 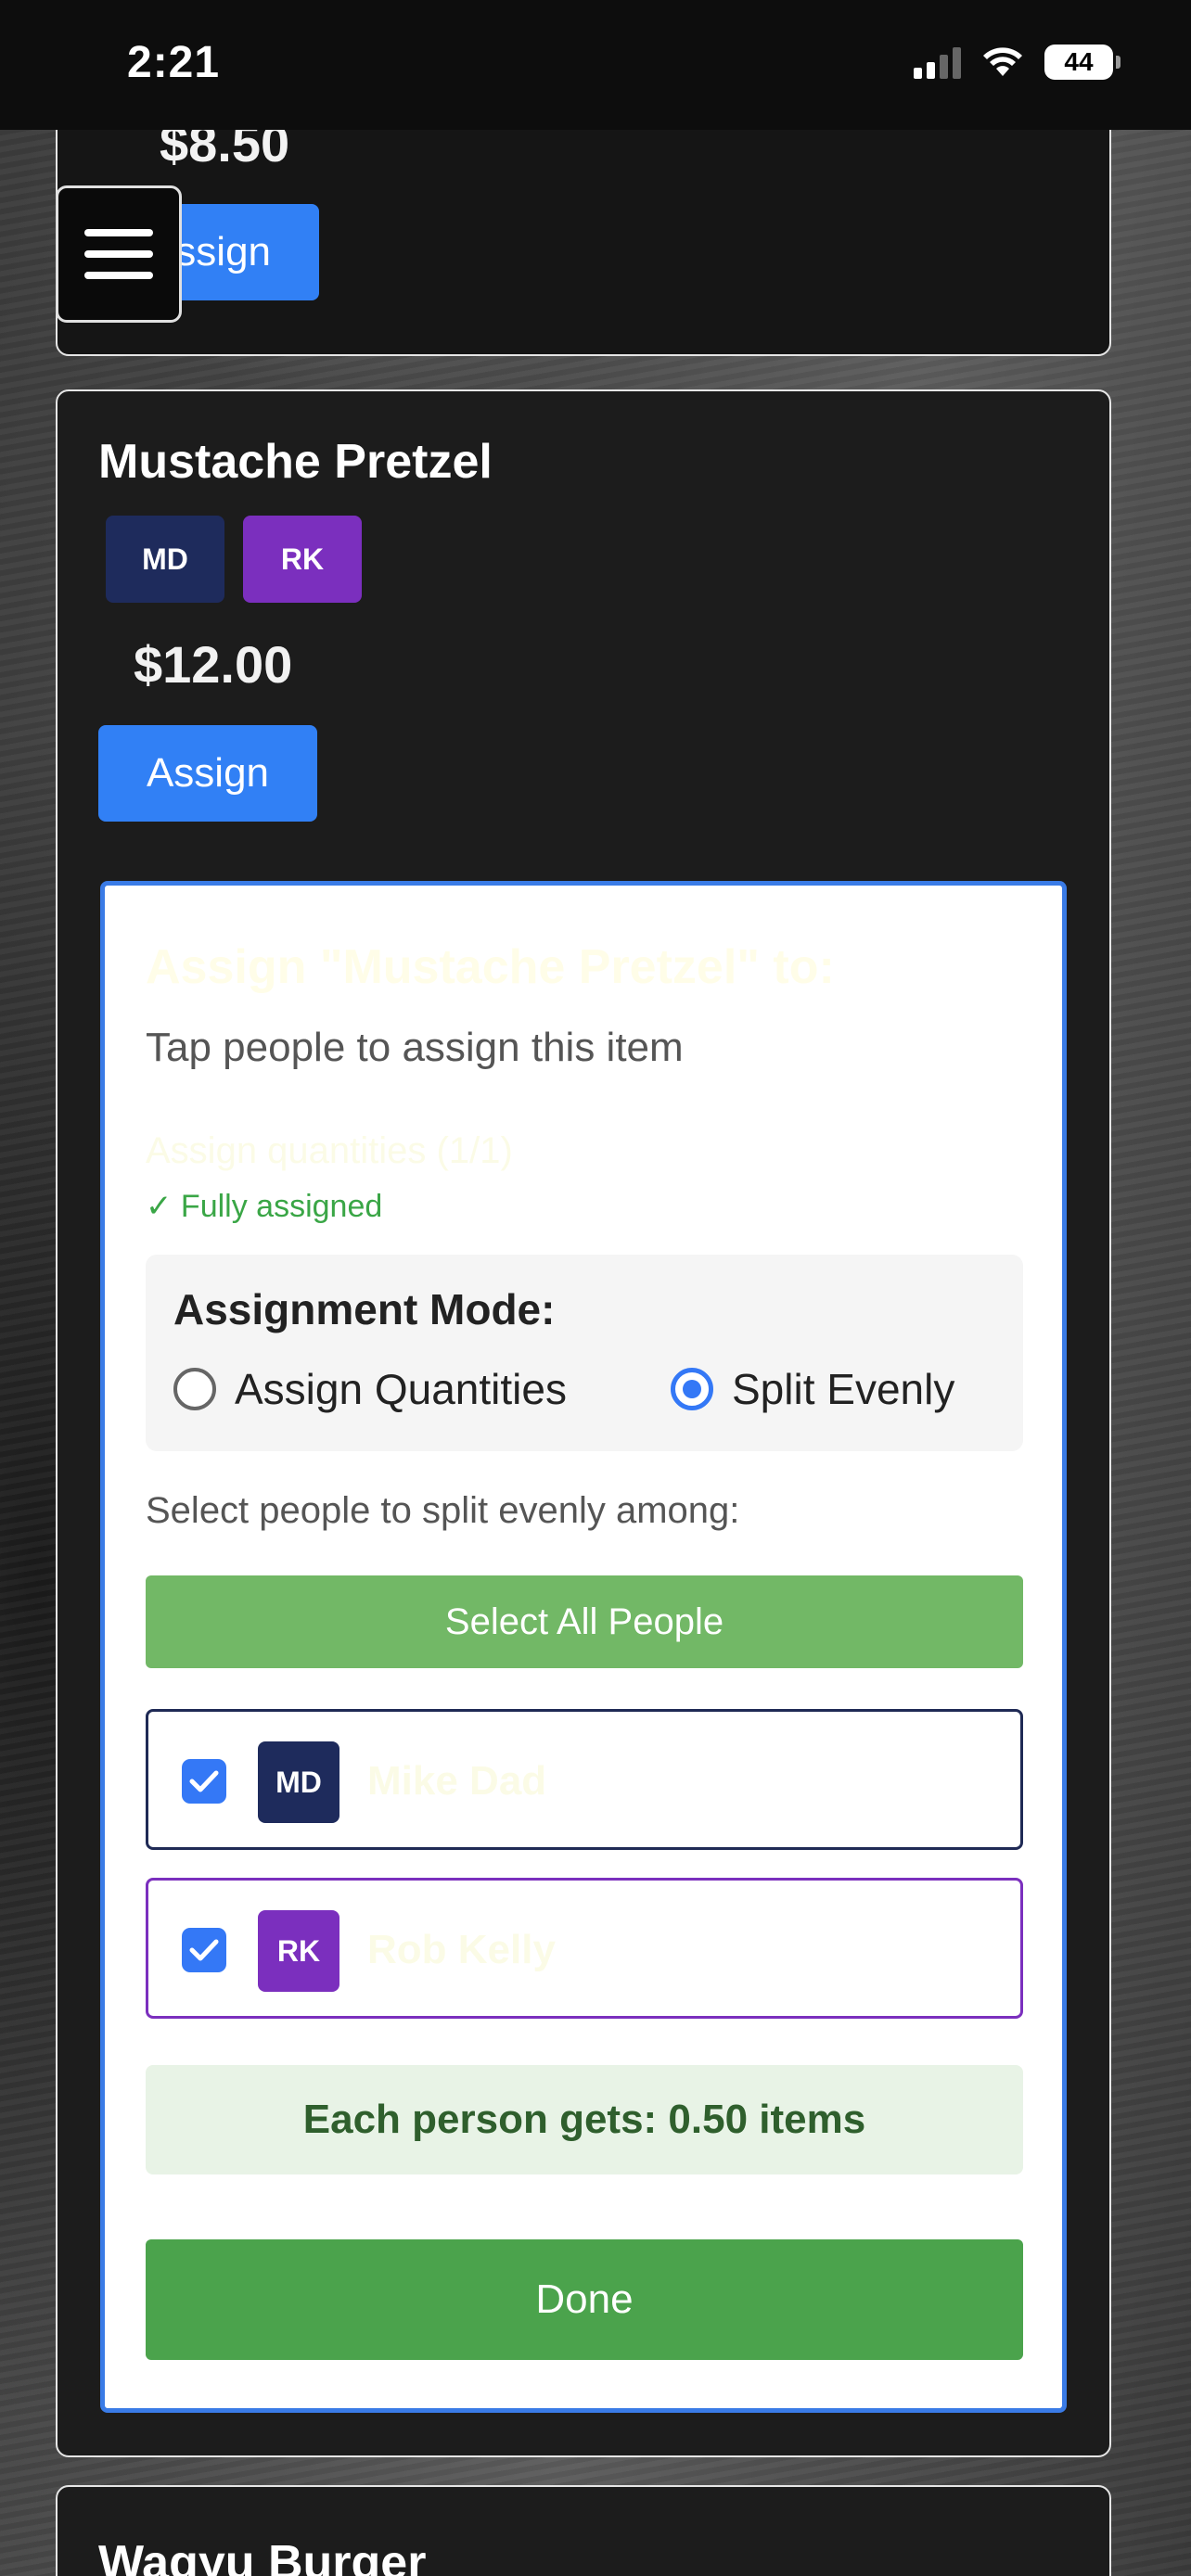 What do you see at coordinates (1003, 61) in the screenshot?
I see `wifi-icon` at bounding box center [1003, 61].